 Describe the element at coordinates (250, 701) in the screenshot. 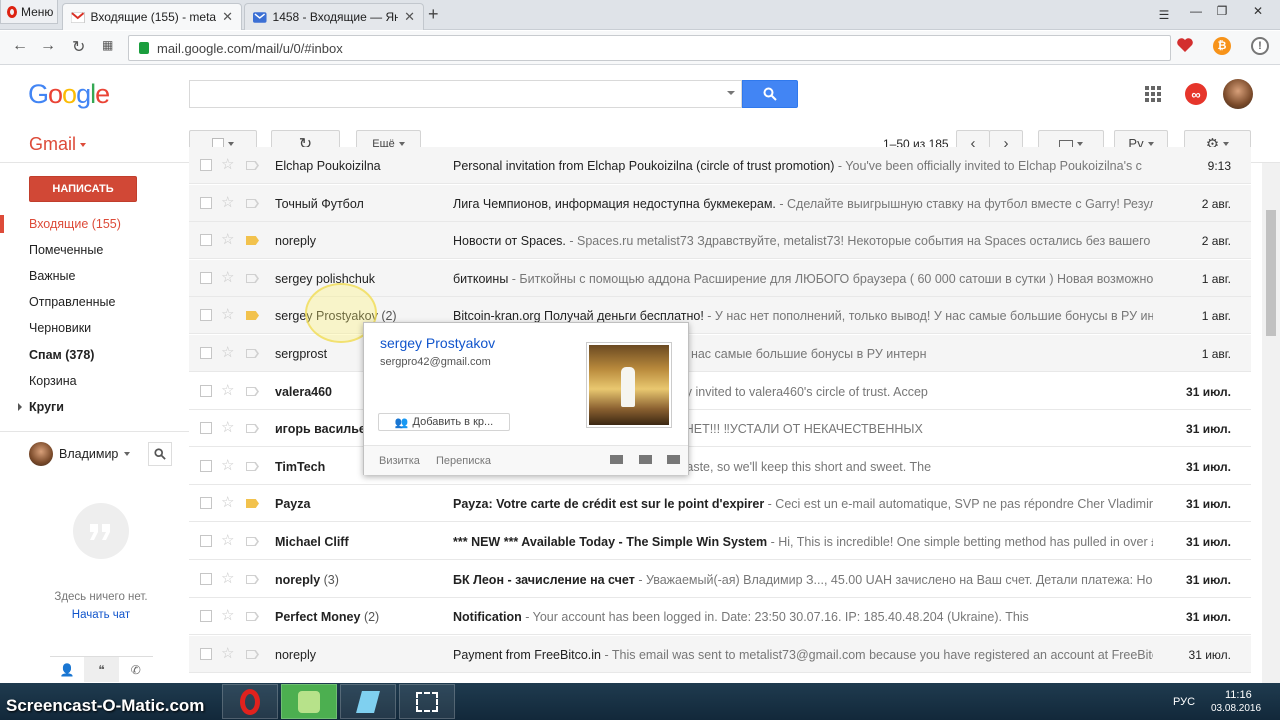

I see `taskbar-opera-icon` at that location.